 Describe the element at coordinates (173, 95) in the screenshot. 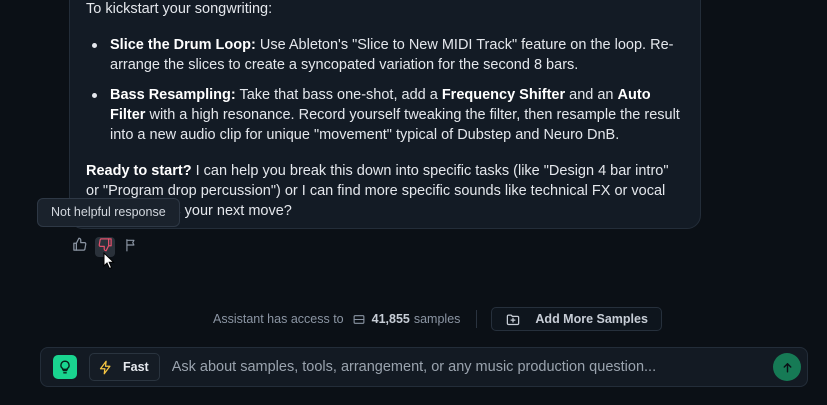

I see `bullet-title: Bass Resampling:` at that location.